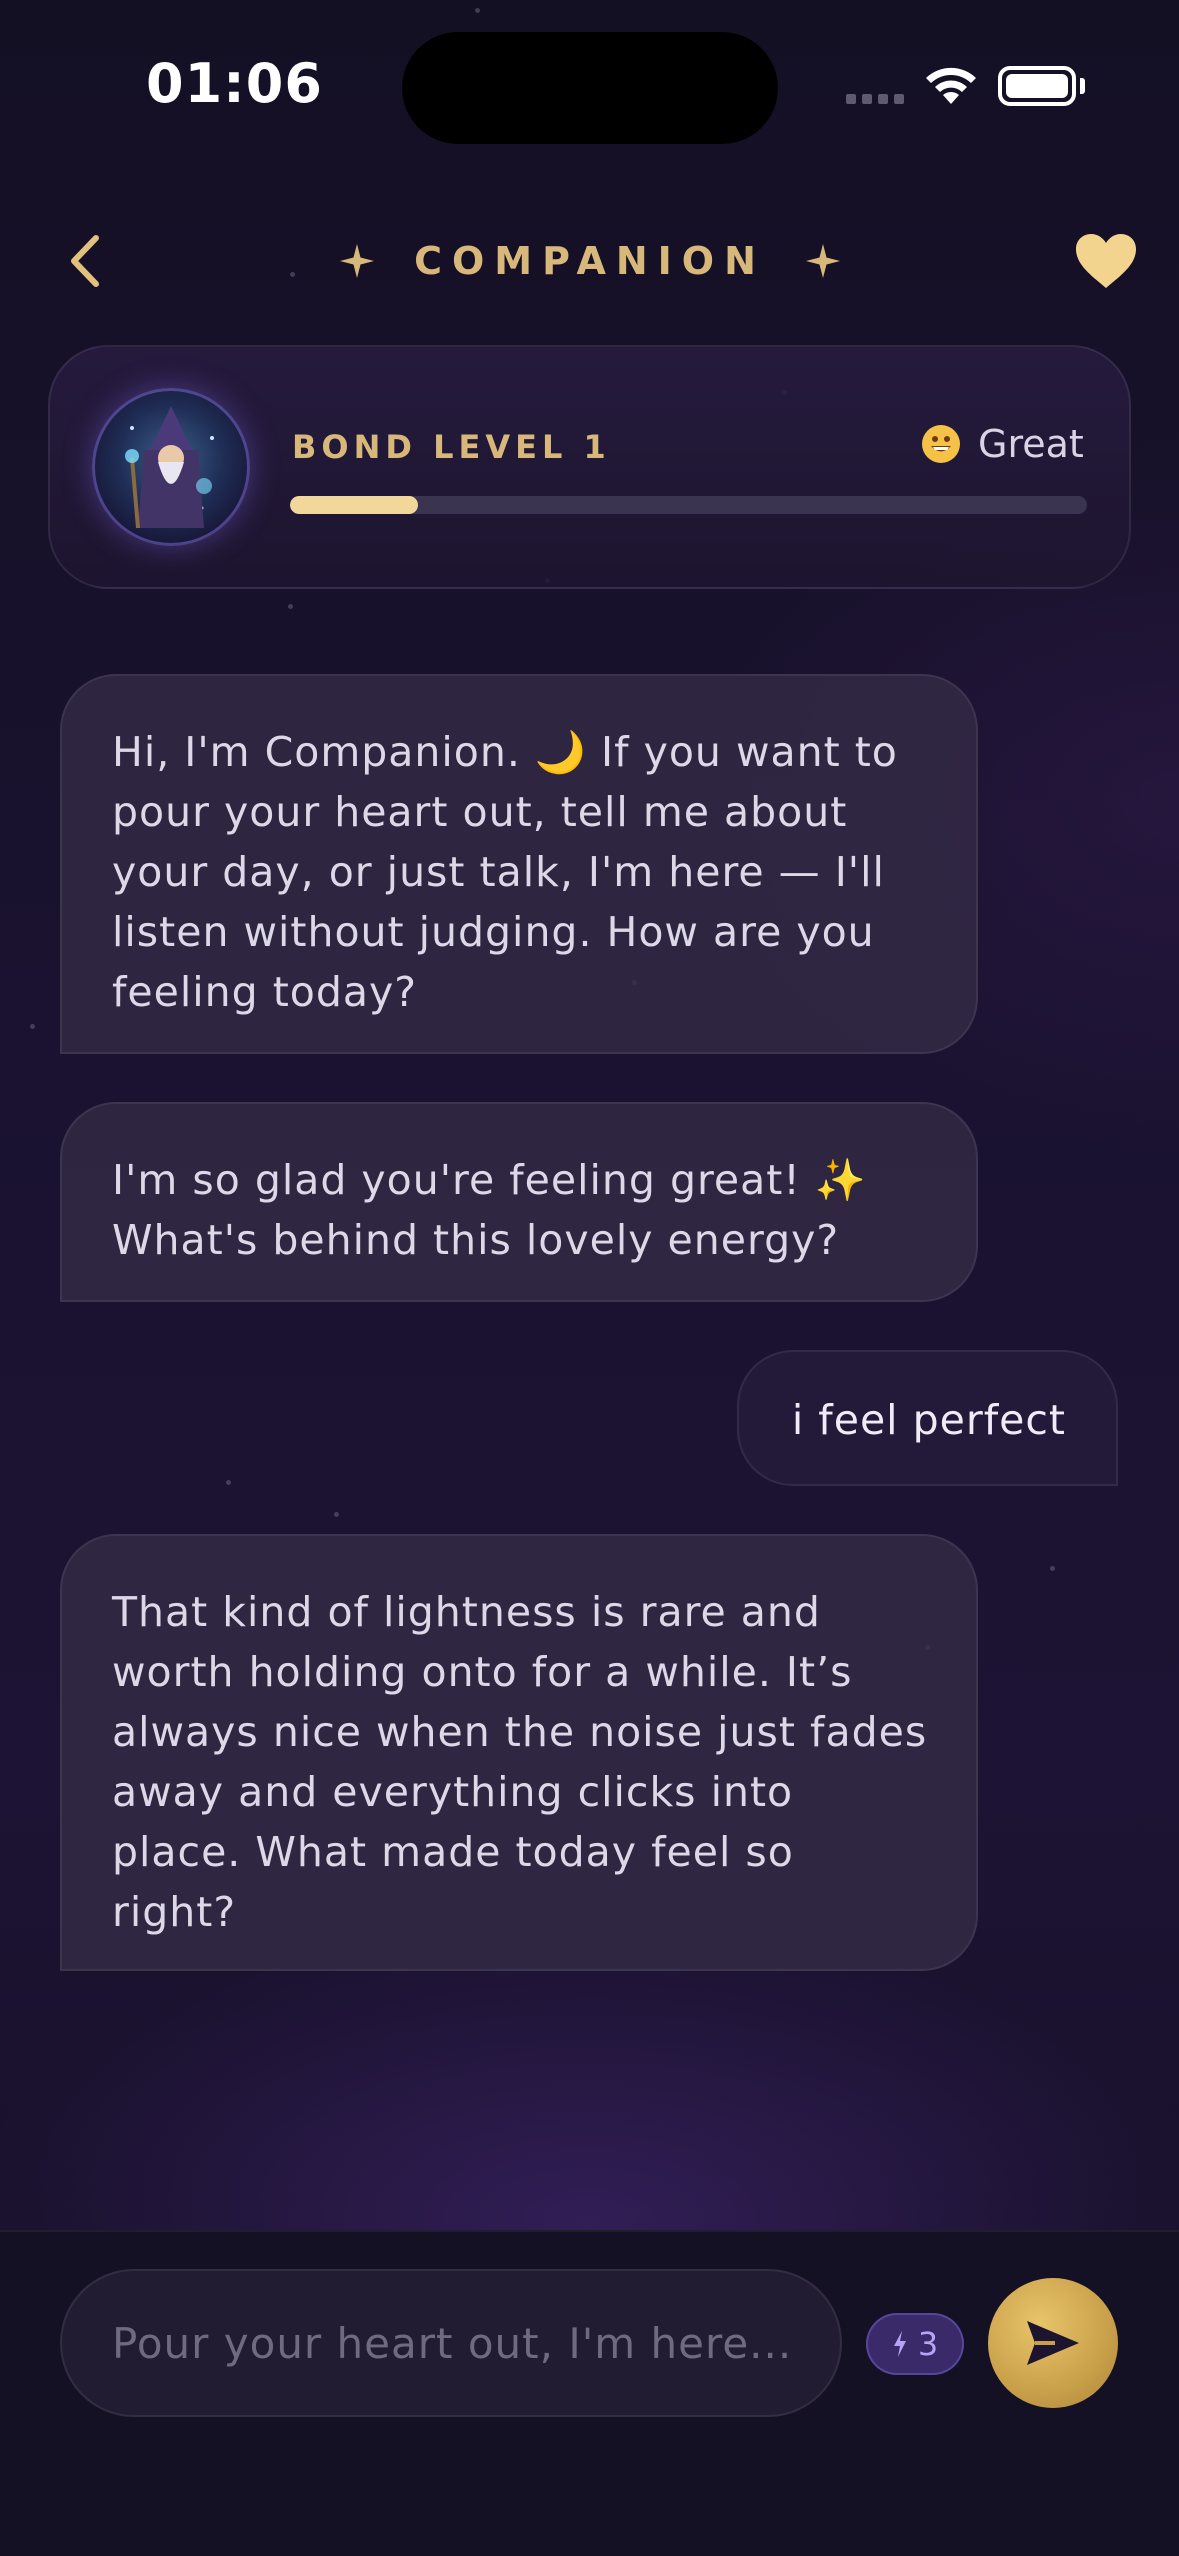  I want to click on send-button, so click(1053, 2343).